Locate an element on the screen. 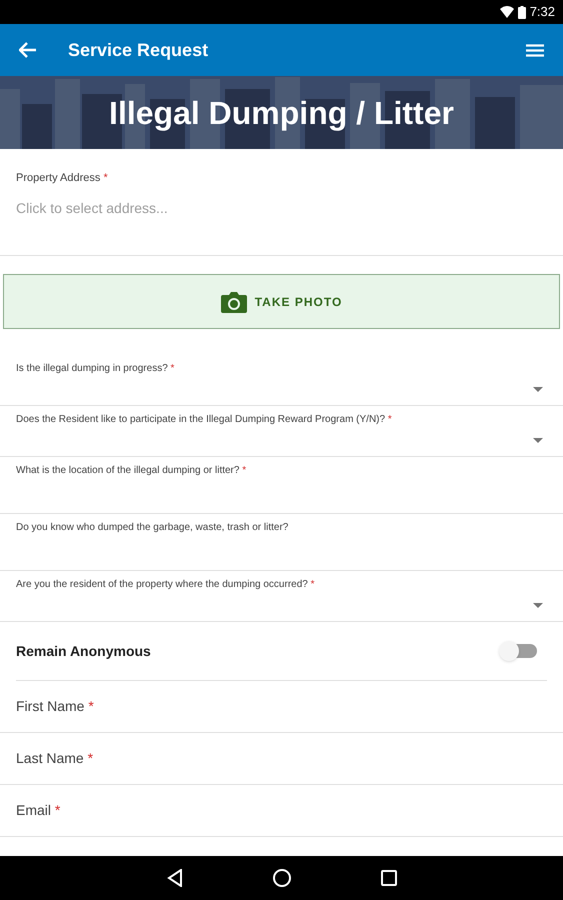  text-field: What is the location of the illegal dumping or litter? * is located at coordinates (281, 485).